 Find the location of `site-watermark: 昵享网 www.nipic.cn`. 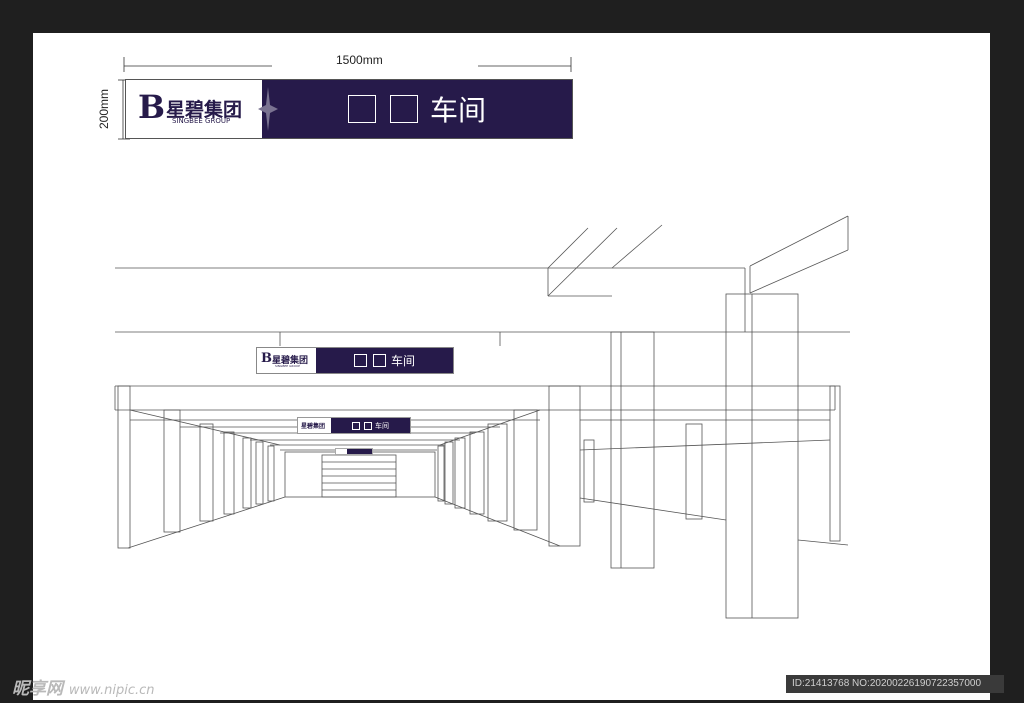

site-watermark: 昵享网 www.nipic.cn is located at coordinates (83, 686).